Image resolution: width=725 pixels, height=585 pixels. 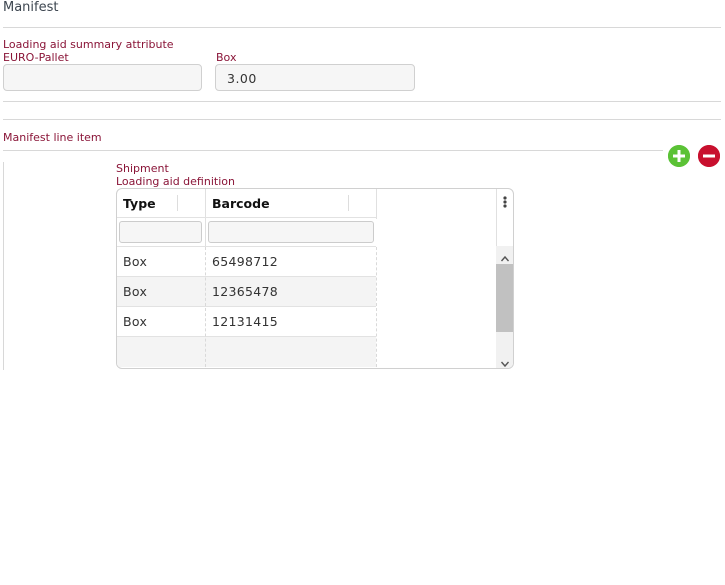 What do you see at coordinates (36, 57) in the screenshot?
I see `euro-pallet-label: EURO-Pallet` at bounding box center [36, 57].